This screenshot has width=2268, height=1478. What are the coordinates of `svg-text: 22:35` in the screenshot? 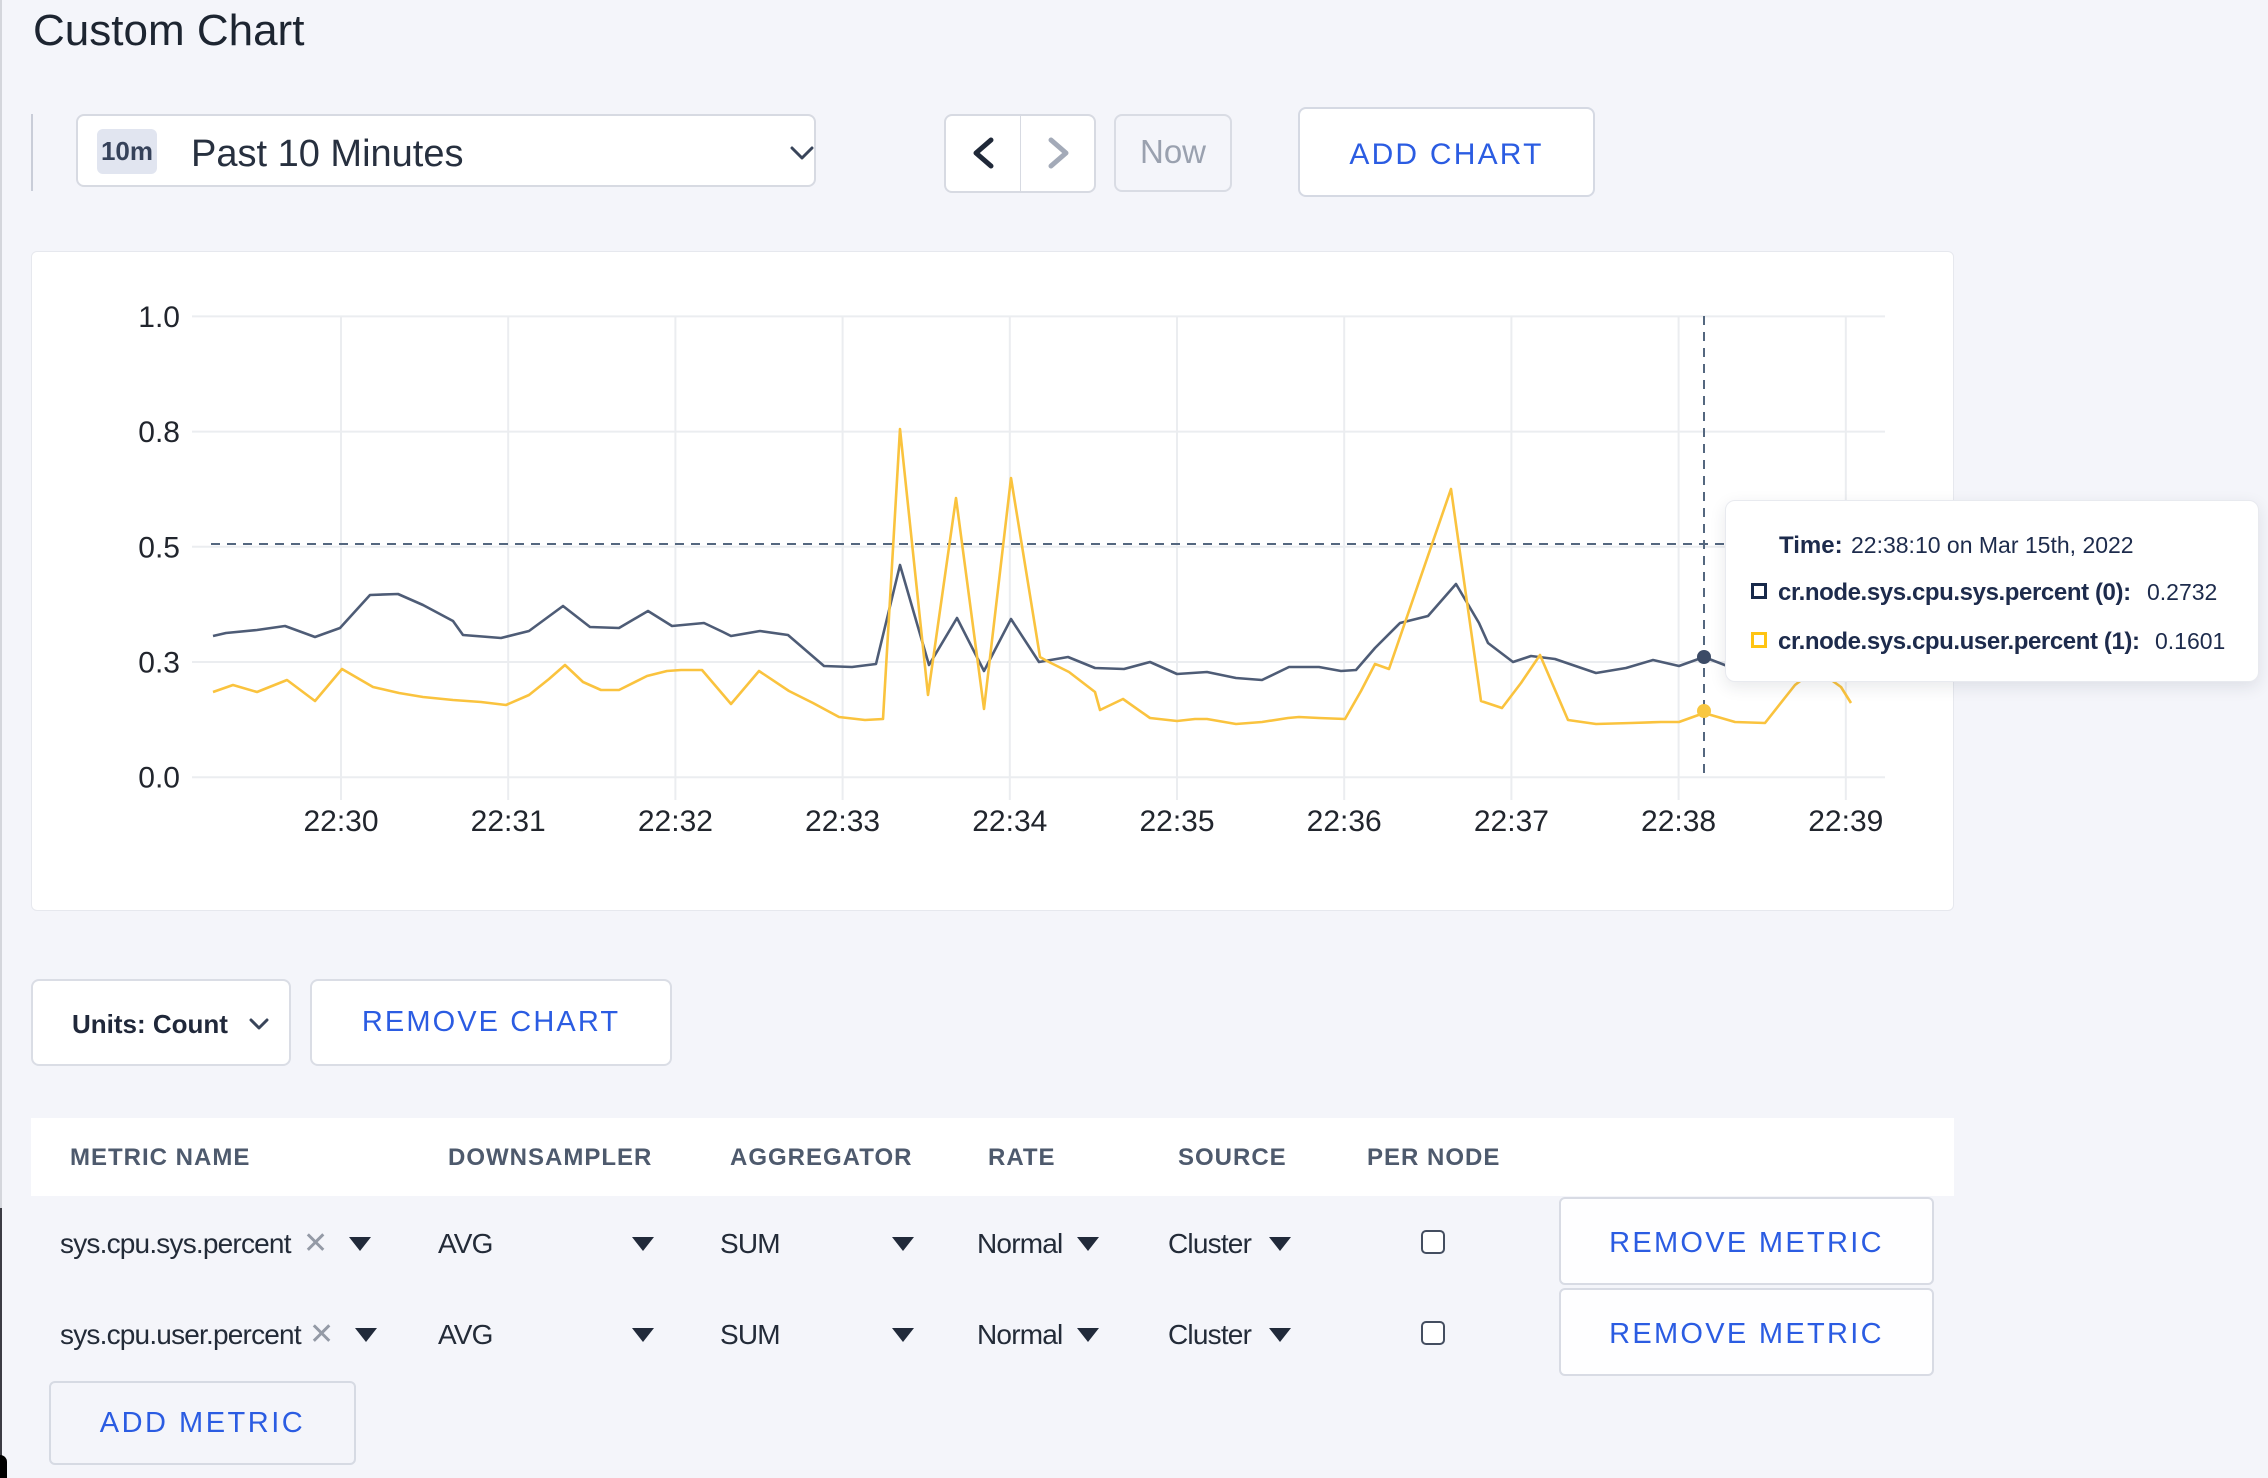 It's located at (1176, 821).